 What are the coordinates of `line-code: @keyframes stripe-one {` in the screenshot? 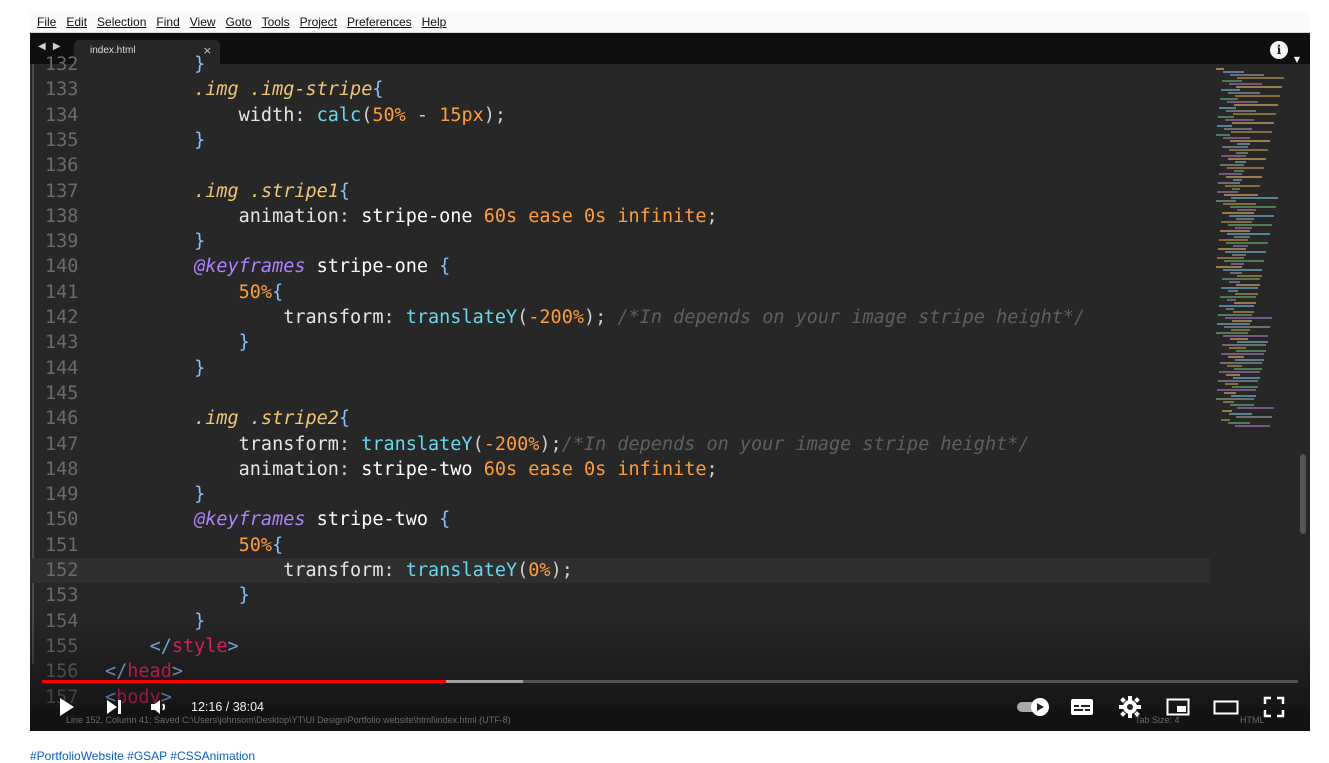 It's located at (277, 266).